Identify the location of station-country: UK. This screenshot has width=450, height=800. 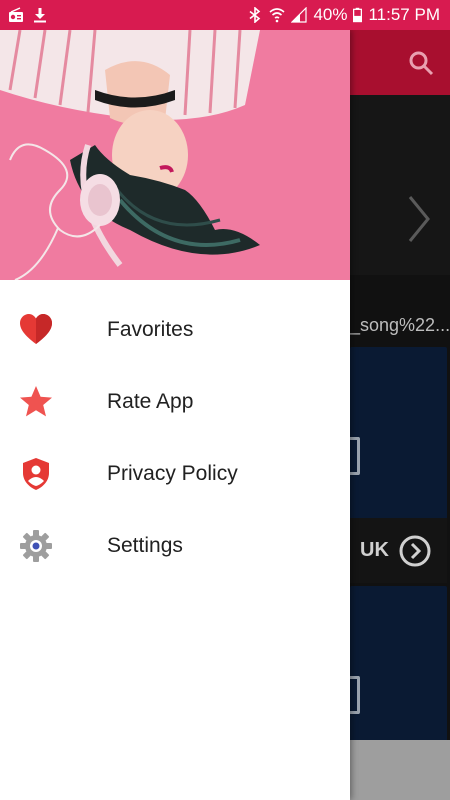
(374, 550).